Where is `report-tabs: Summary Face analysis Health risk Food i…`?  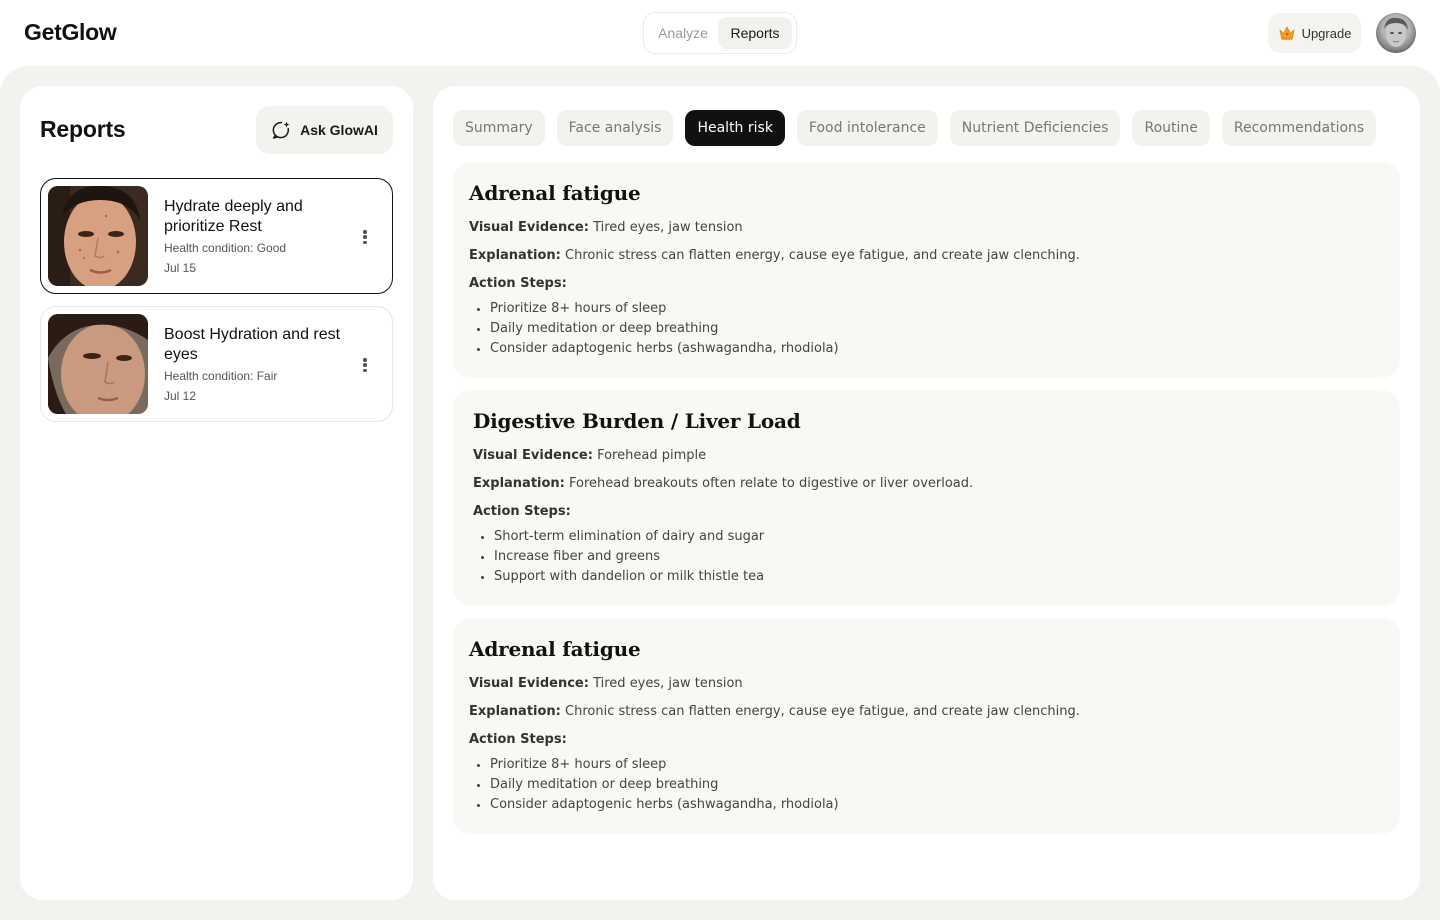
report-tabs: Summary Face analysis Health risk Food i… is located at coordinates (915, 128).